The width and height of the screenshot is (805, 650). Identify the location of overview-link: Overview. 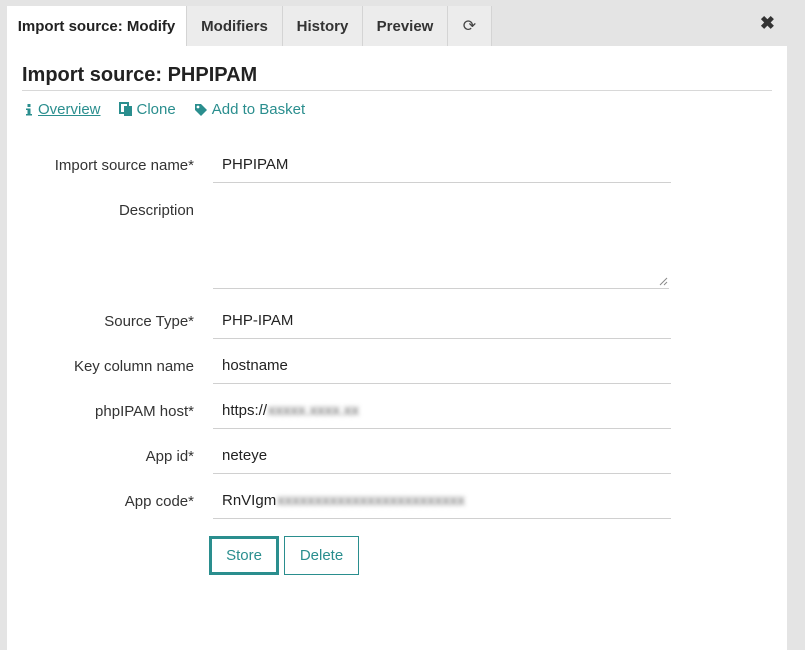
(62, 109).